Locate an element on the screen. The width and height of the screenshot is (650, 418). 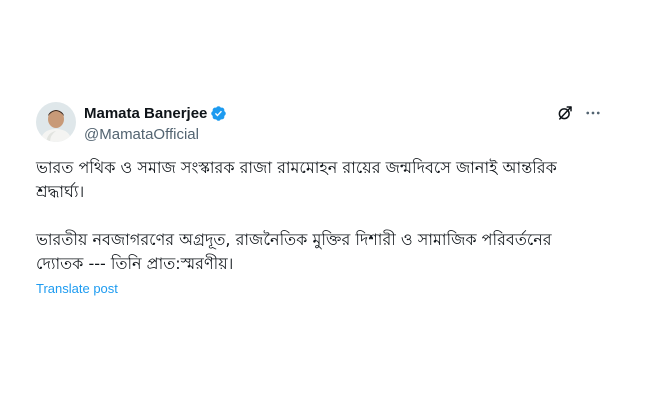
author-display-name: Mamata Banerjee is located at coordinates (145, 113).